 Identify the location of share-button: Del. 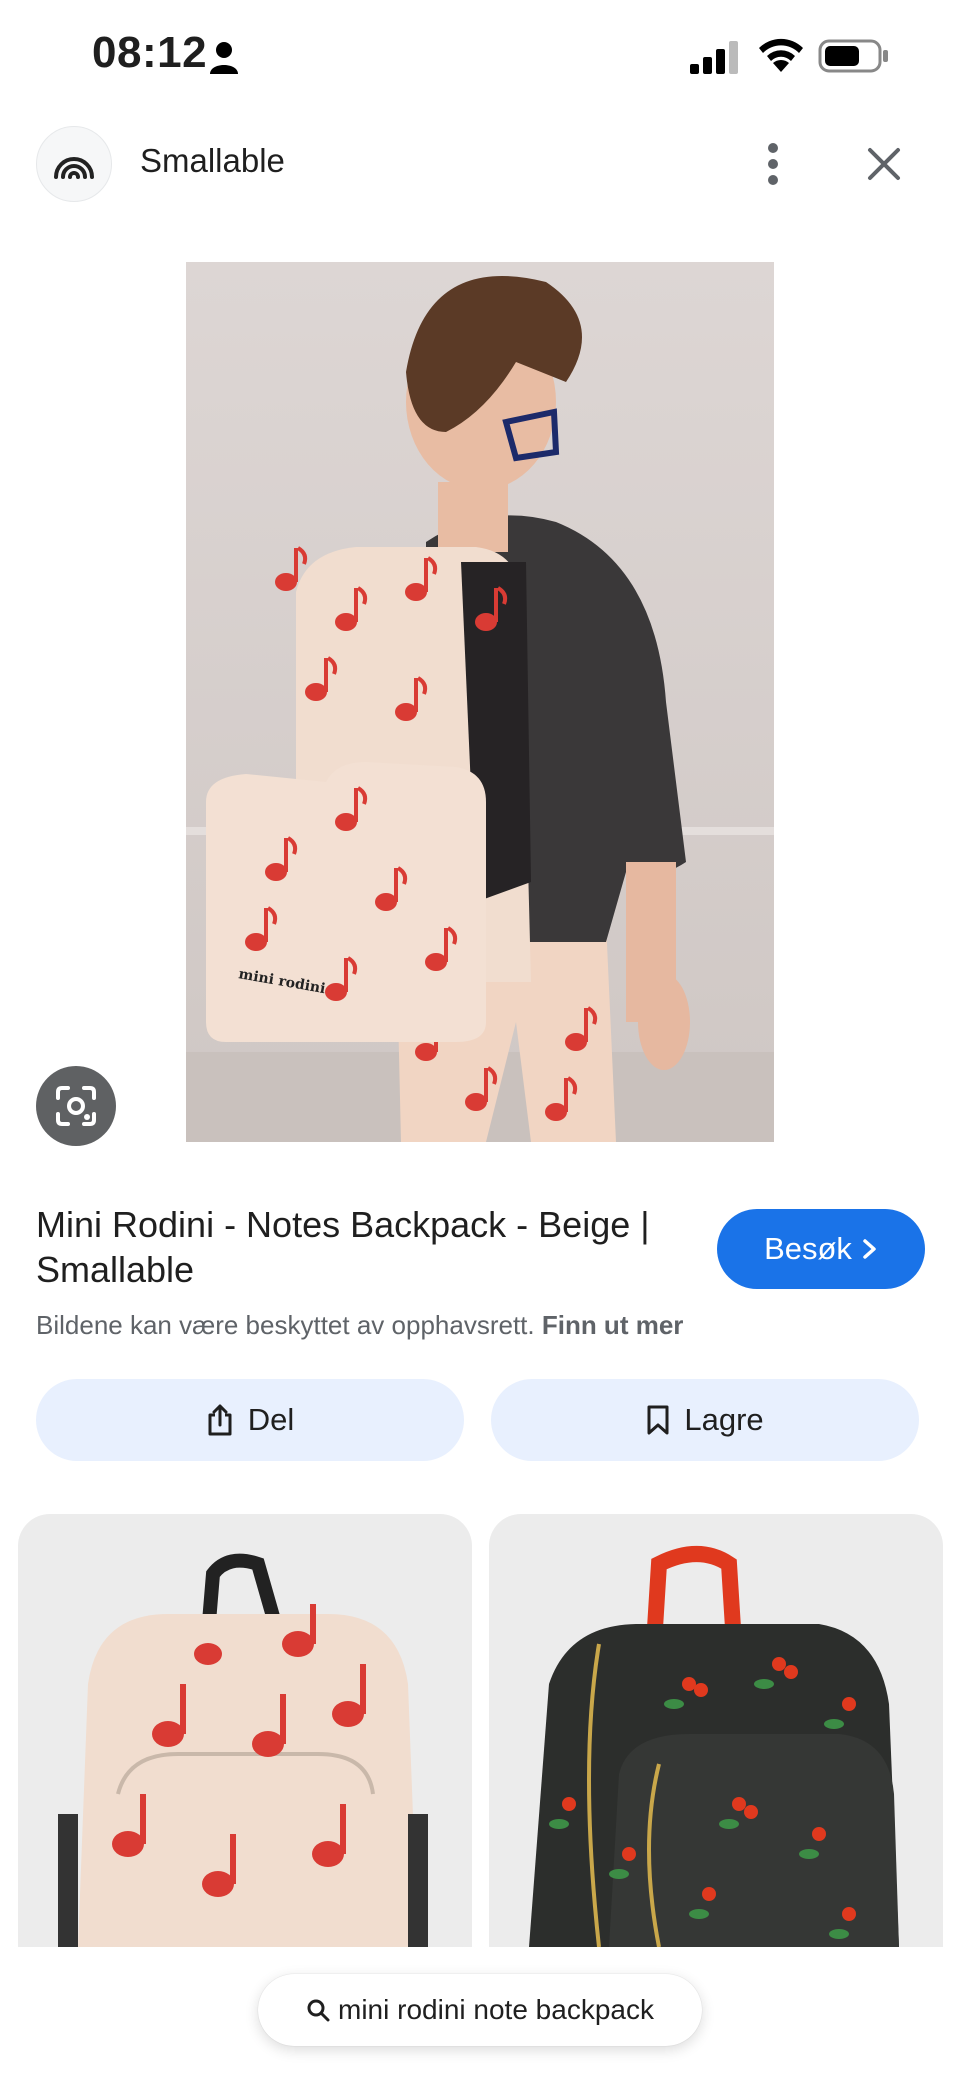
(250, 1420).